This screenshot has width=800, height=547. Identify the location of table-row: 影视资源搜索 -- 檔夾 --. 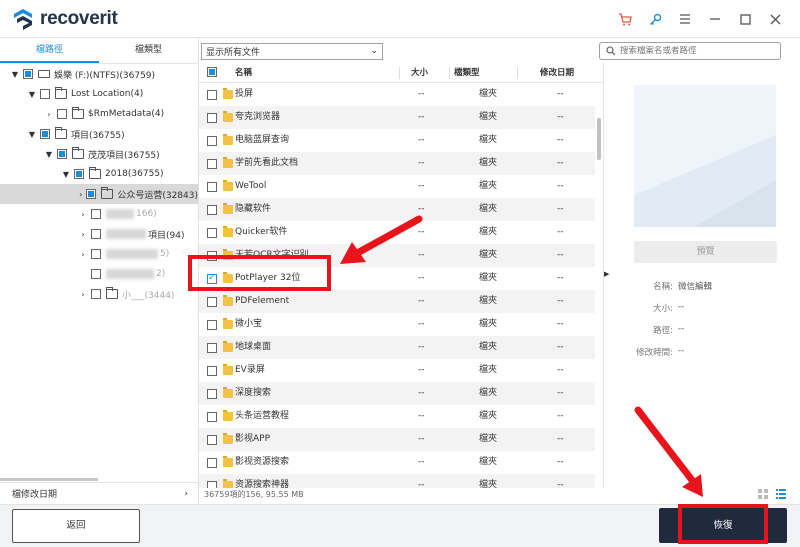
(397, 462).